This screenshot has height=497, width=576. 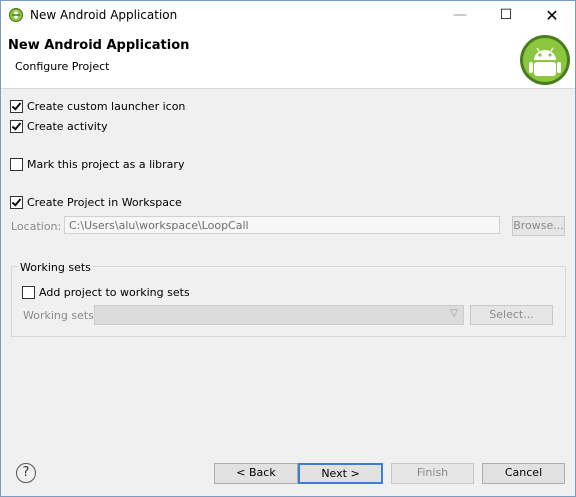 I want to click on add-working-sets-label: Add project to working sets, so click(x=114, y=292).